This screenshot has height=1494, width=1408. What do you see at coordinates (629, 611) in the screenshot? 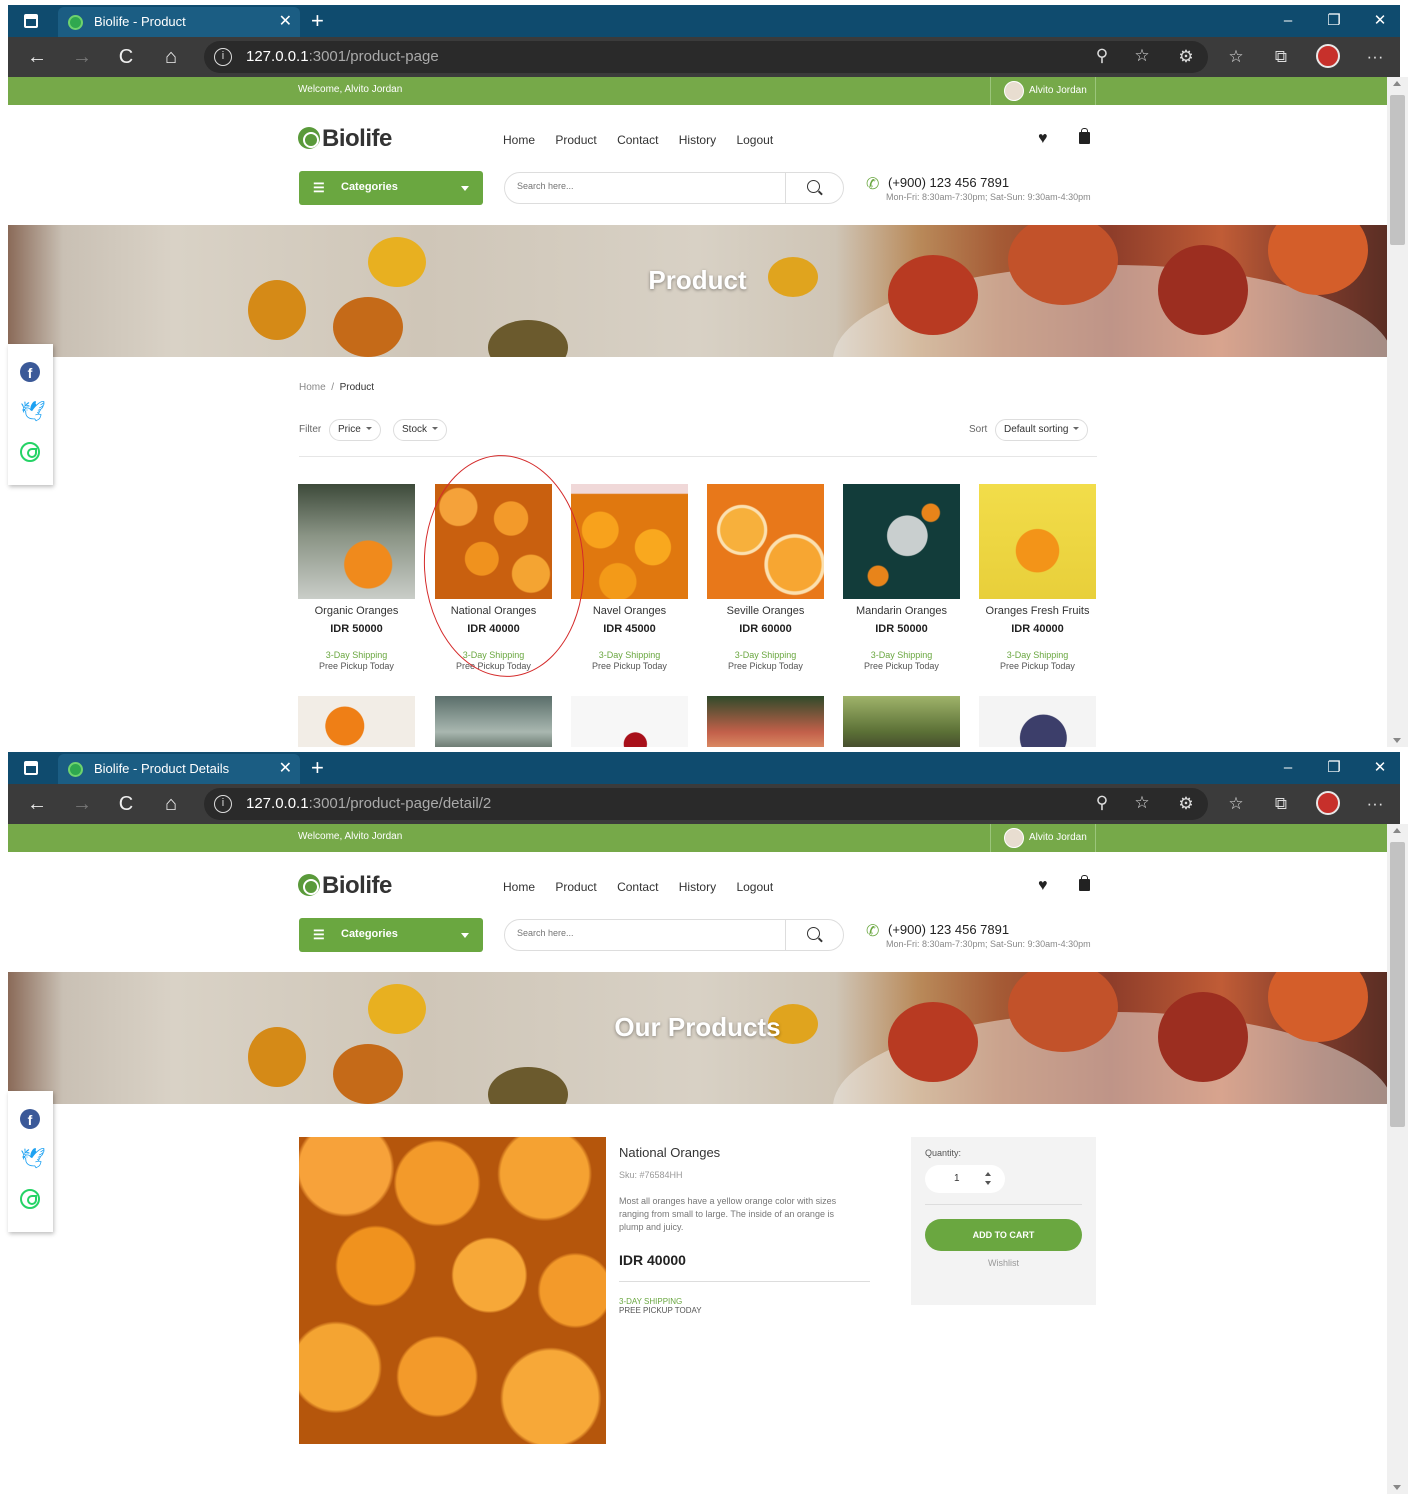
I see `product-name: Navel Oranges` at bounding box center [629, 611].